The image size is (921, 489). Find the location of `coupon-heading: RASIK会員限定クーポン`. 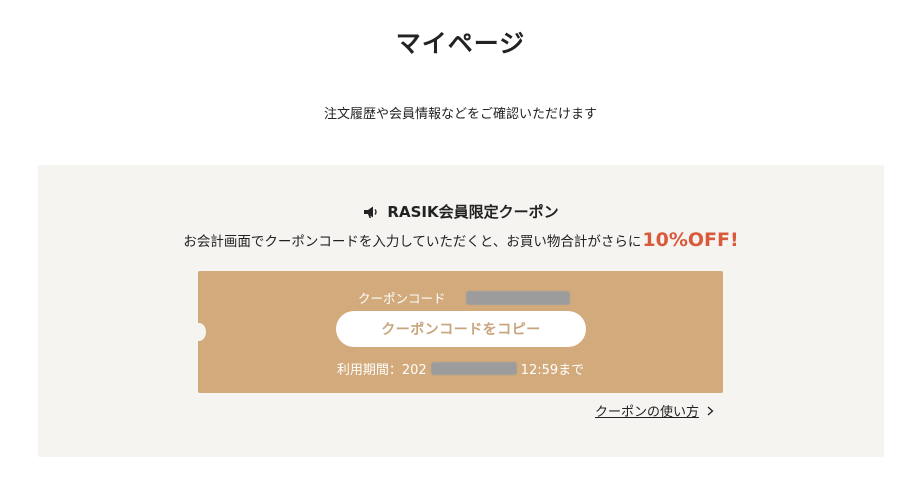

coupon-heading: RASIK会員限定クーポン is located at coordinates (461, 211).